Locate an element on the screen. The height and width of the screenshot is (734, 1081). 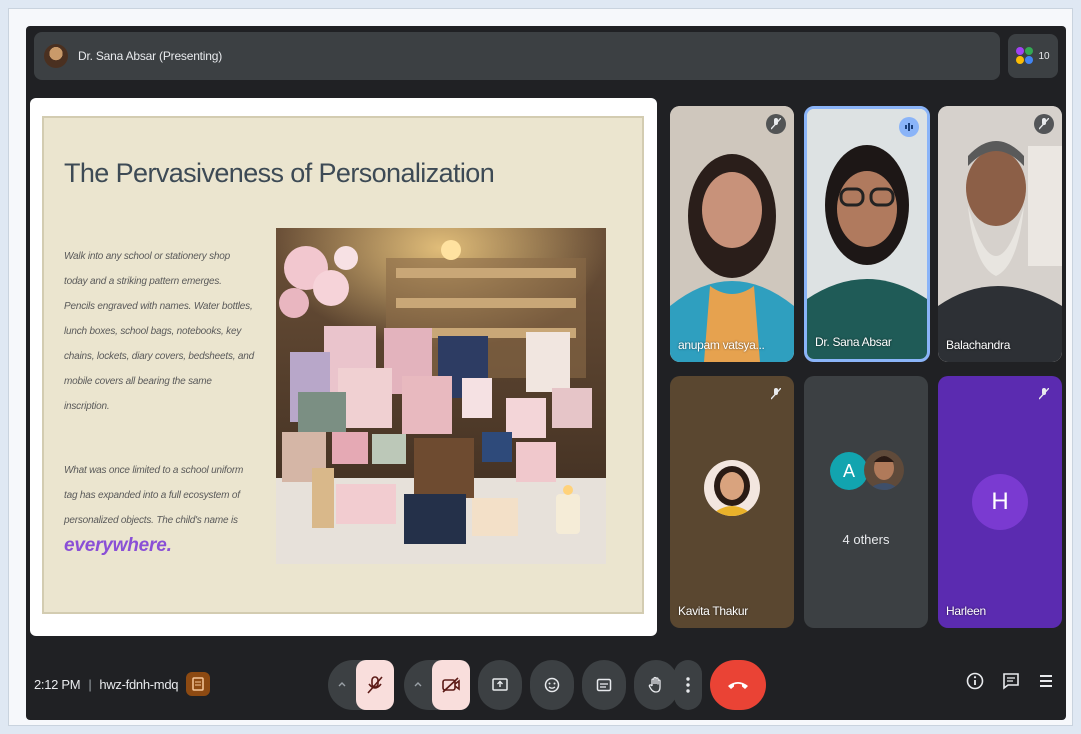
more-vert-icon is located at coordinates (688, 685).